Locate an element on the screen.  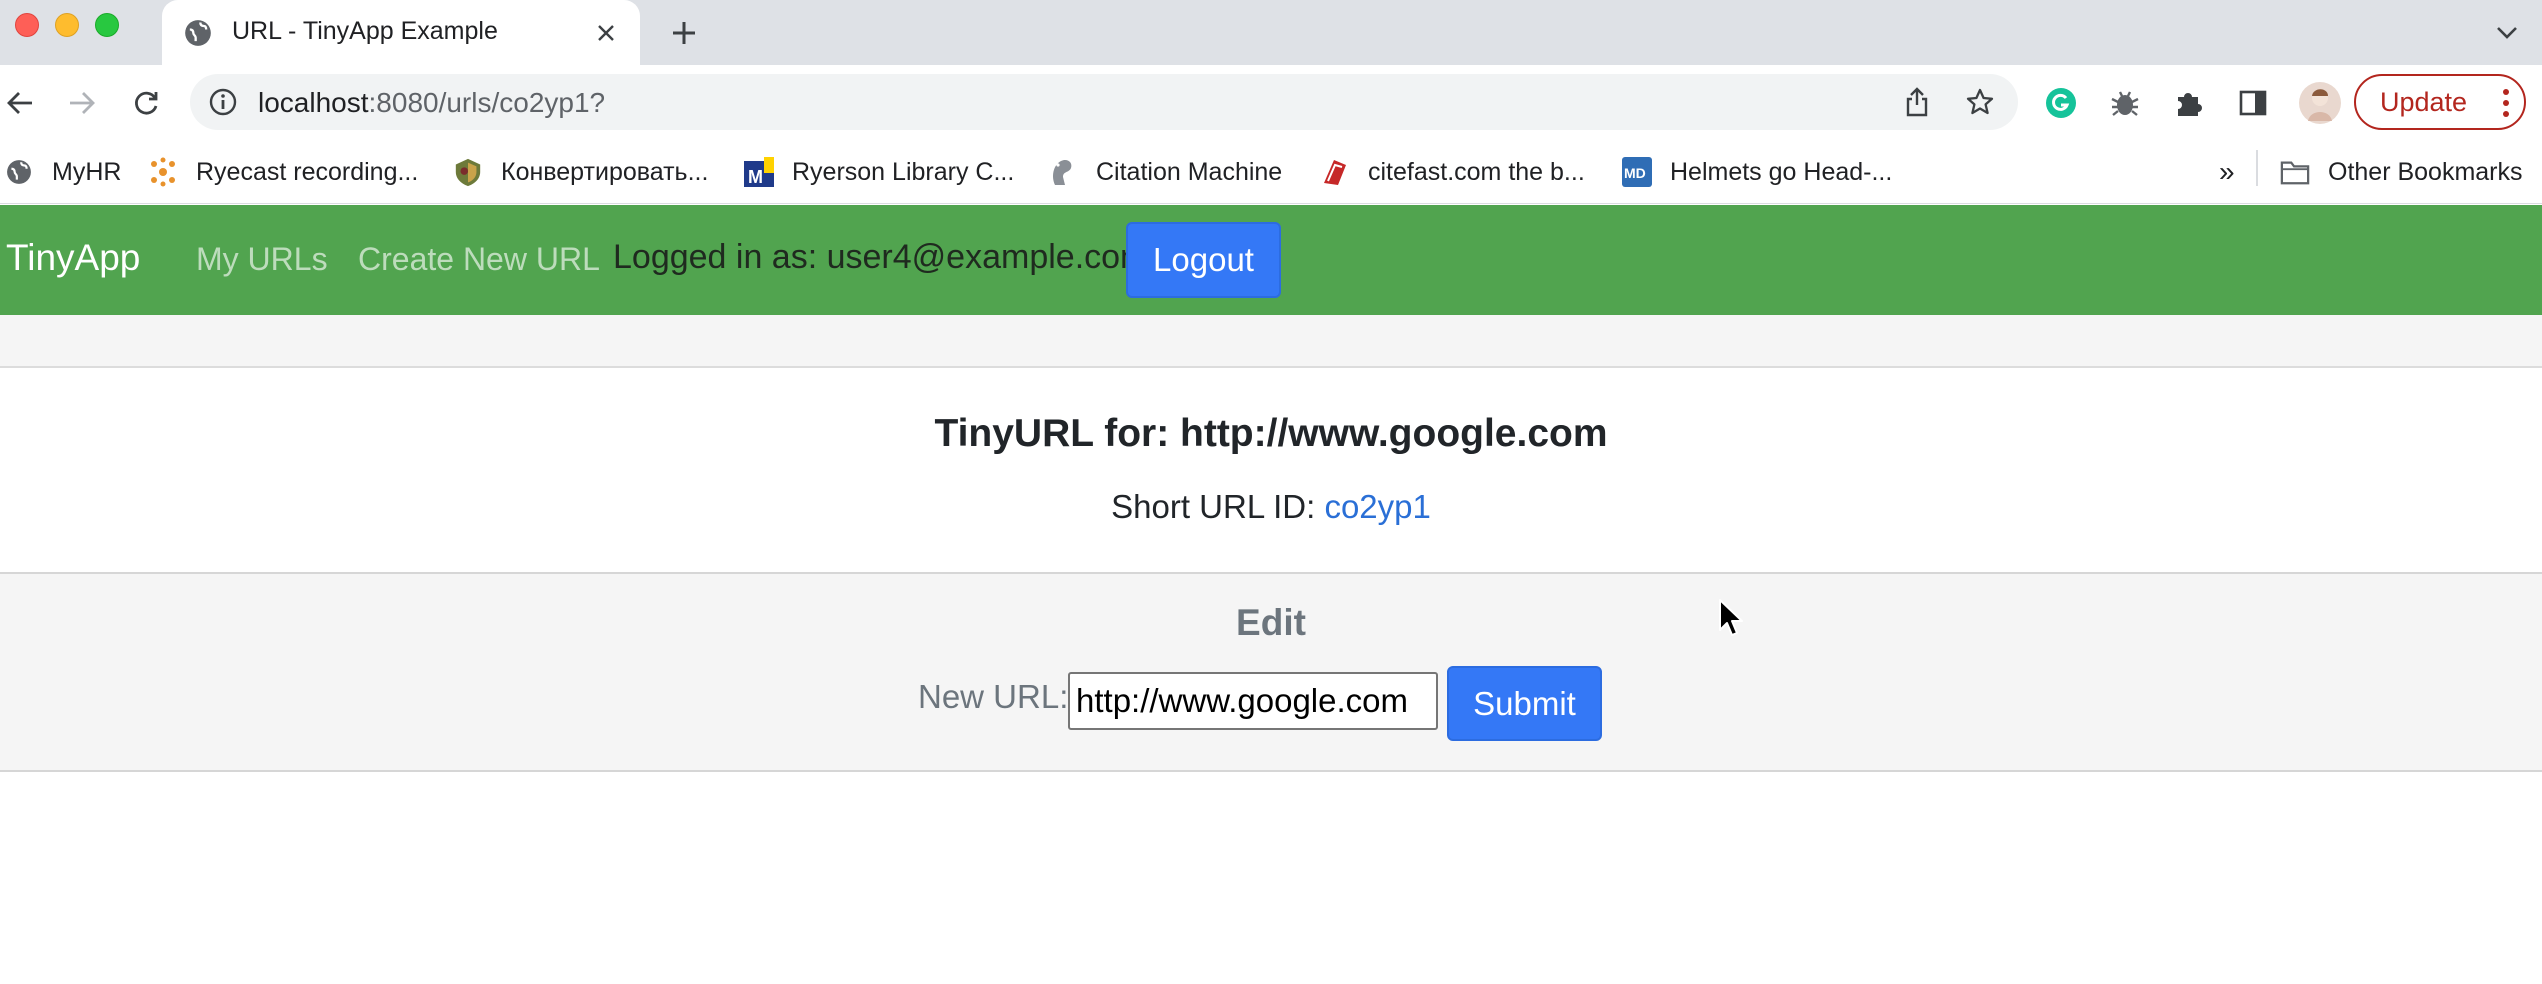
tab-search-button is located at coordinates (2507, 33).